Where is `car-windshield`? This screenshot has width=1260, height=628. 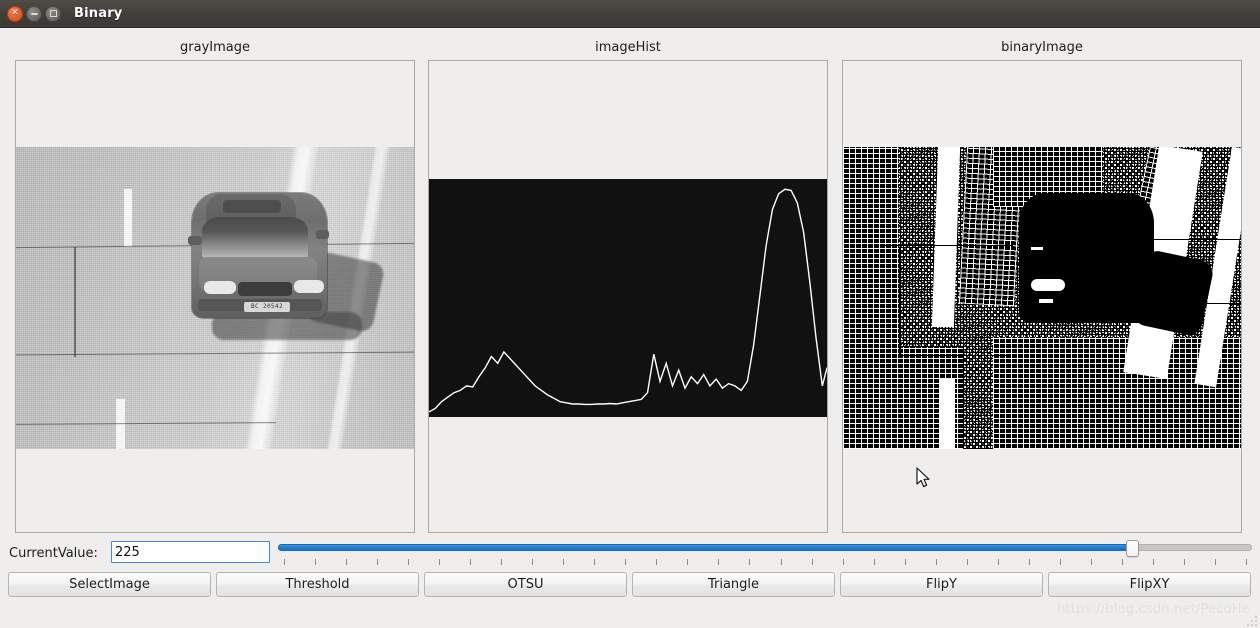
car-windshield is located at coordinates (255, 238).